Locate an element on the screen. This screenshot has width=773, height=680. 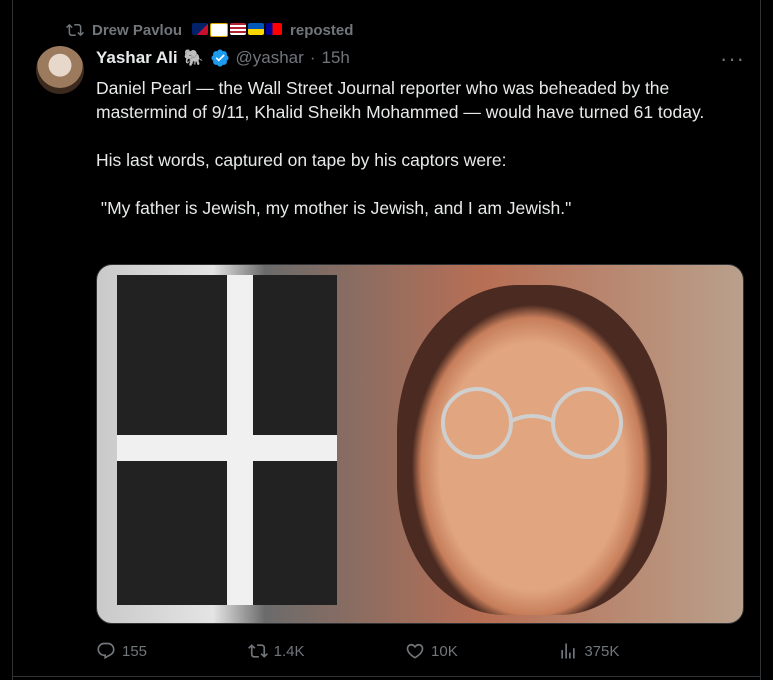
reposter-name: Drew Pavlou is located at coordinates (137, 30).